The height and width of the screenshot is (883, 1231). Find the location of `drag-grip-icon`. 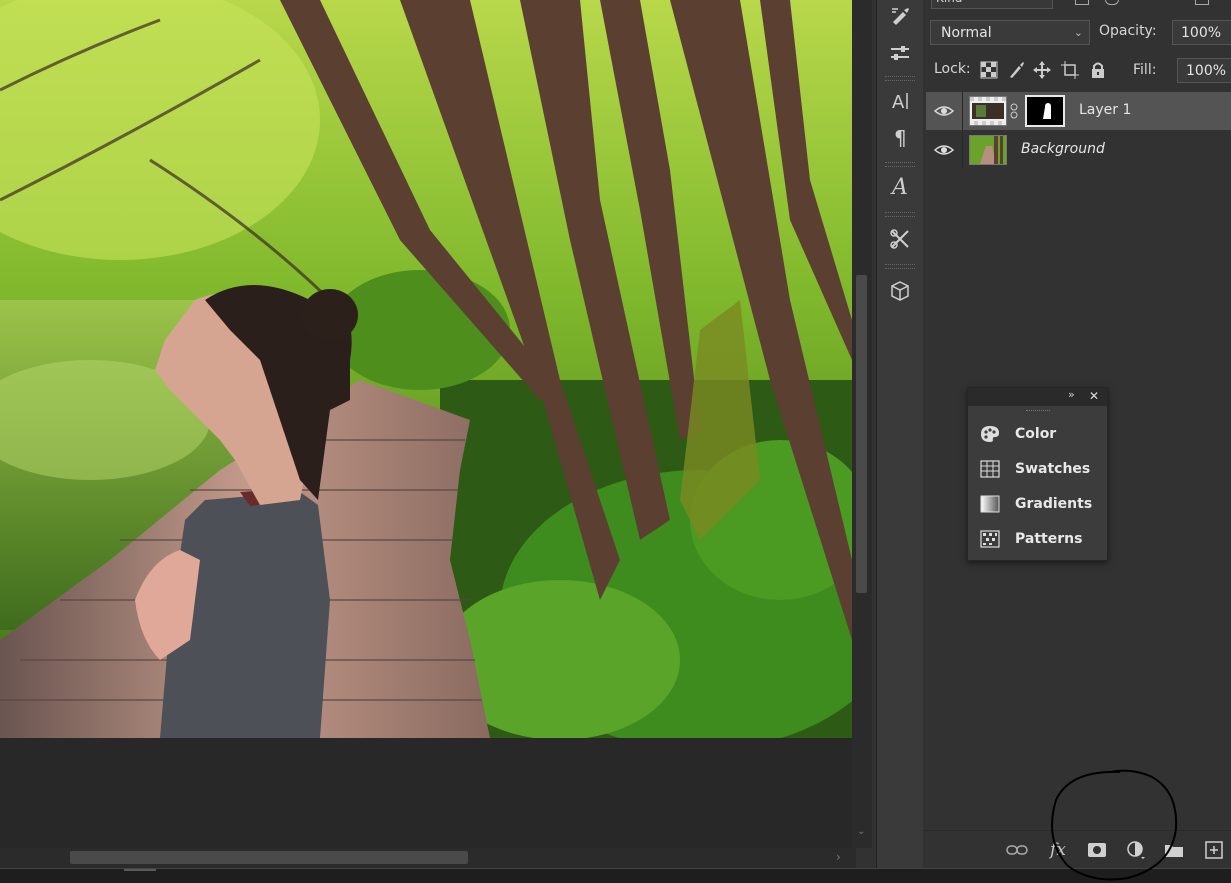

drag-grip-icon is located at coordinates (1038, 412).